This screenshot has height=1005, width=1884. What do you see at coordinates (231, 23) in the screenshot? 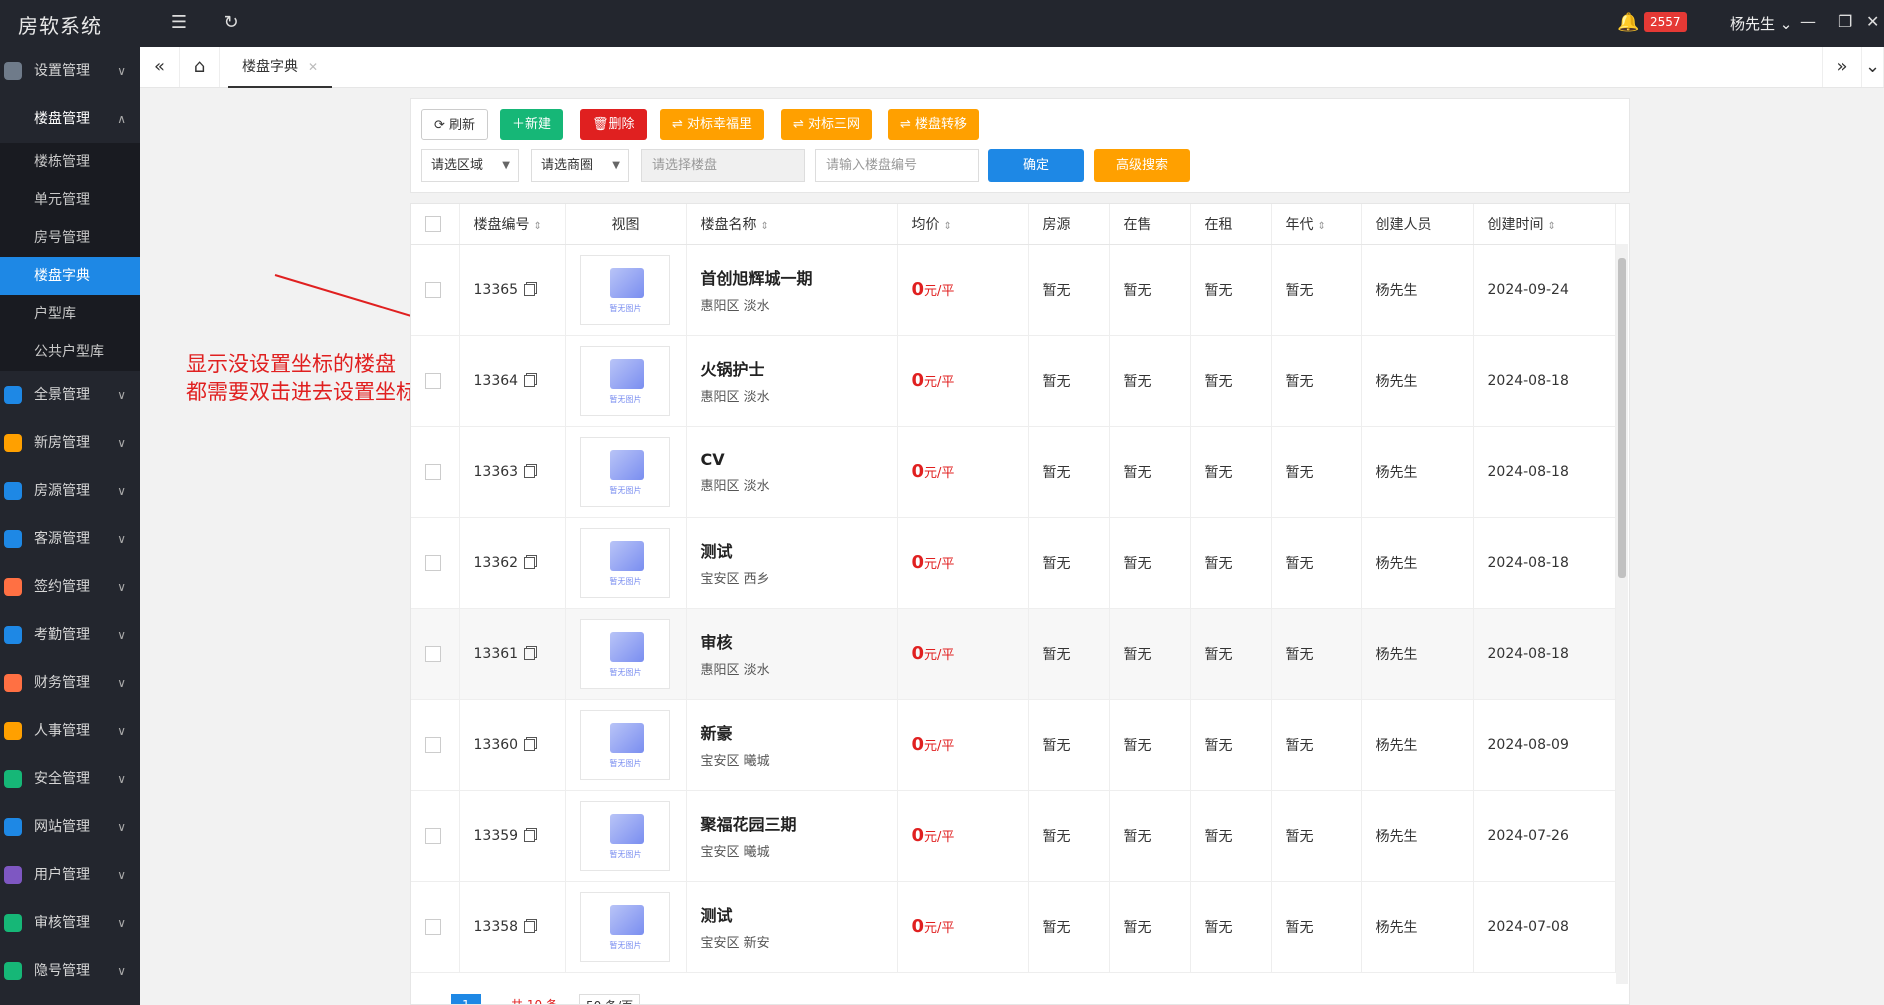
I see `refresh-icon: ↻` at bounding box center [231, 23].